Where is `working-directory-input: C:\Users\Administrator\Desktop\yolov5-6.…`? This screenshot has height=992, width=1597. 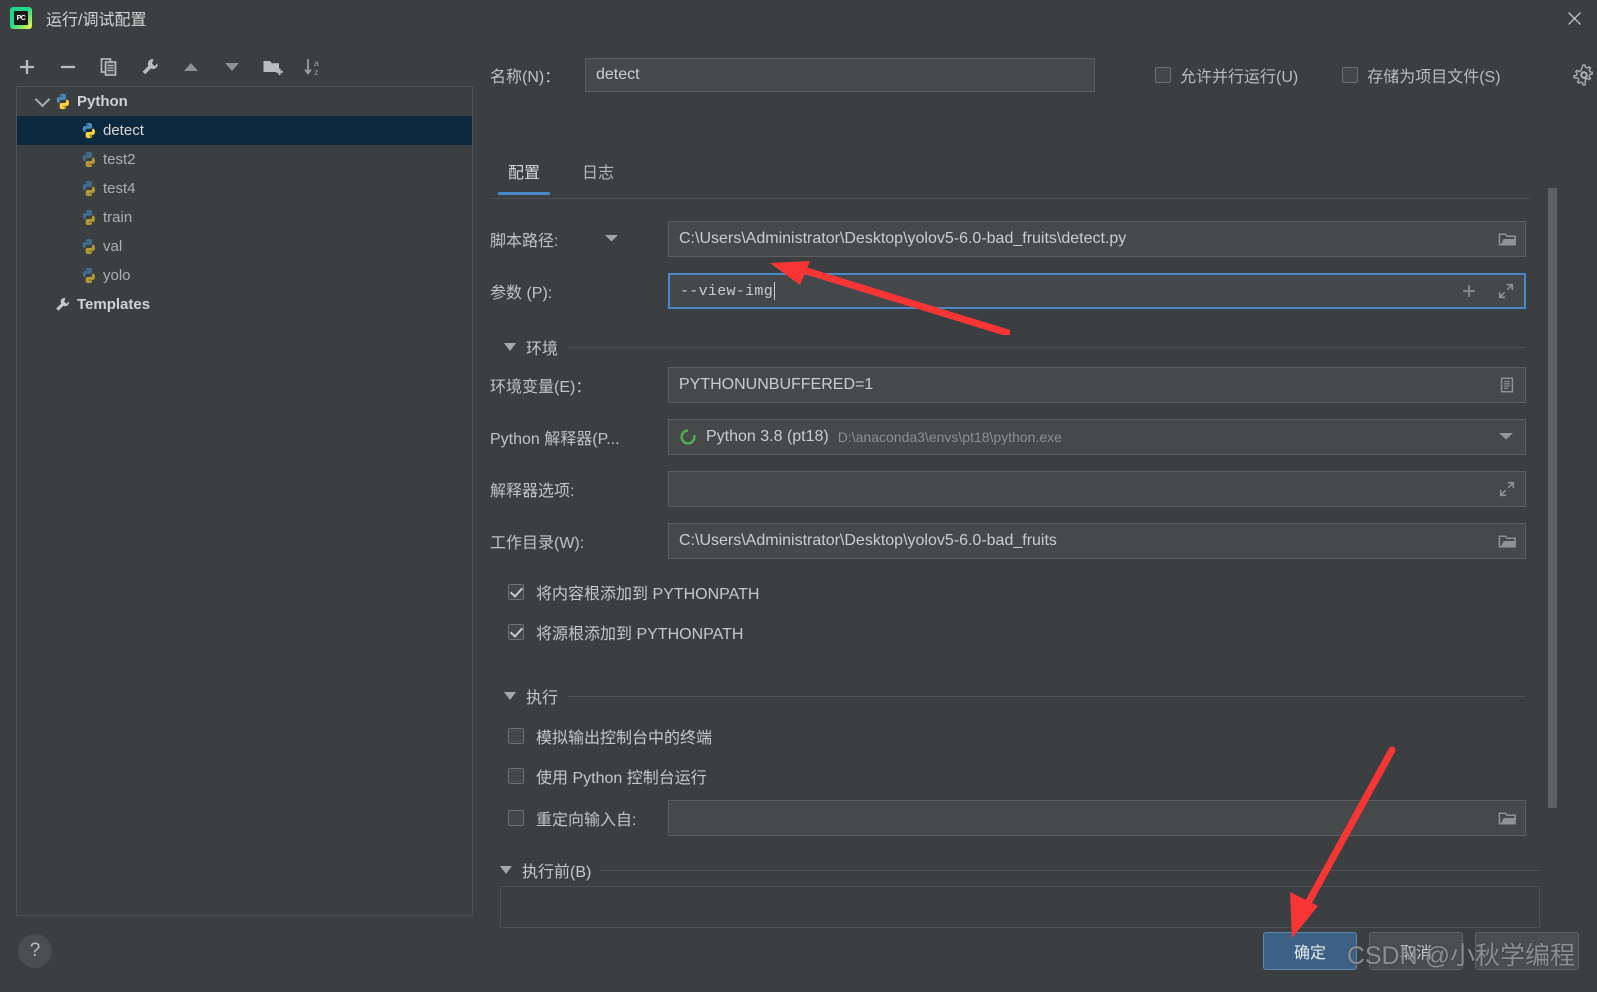
working-directory-input: C:\Users\Administrator\Desktop\yolov5-6.… is located at coordinates (1097, 541).